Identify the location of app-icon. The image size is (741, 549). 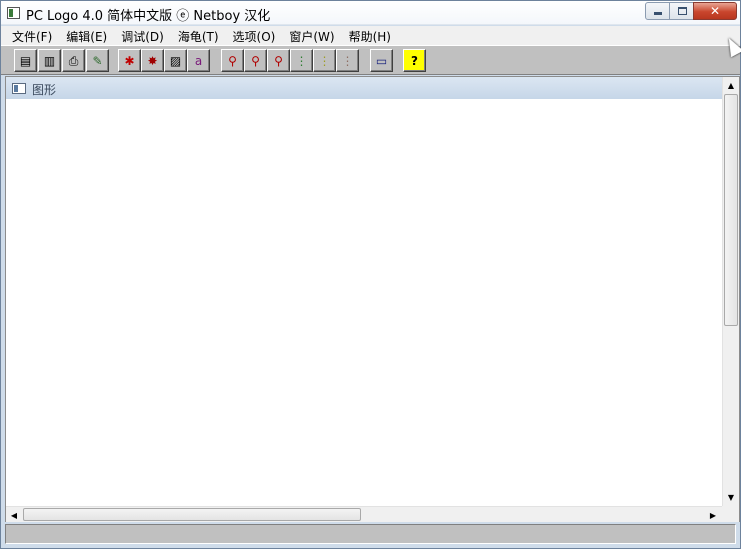
(13, 13).